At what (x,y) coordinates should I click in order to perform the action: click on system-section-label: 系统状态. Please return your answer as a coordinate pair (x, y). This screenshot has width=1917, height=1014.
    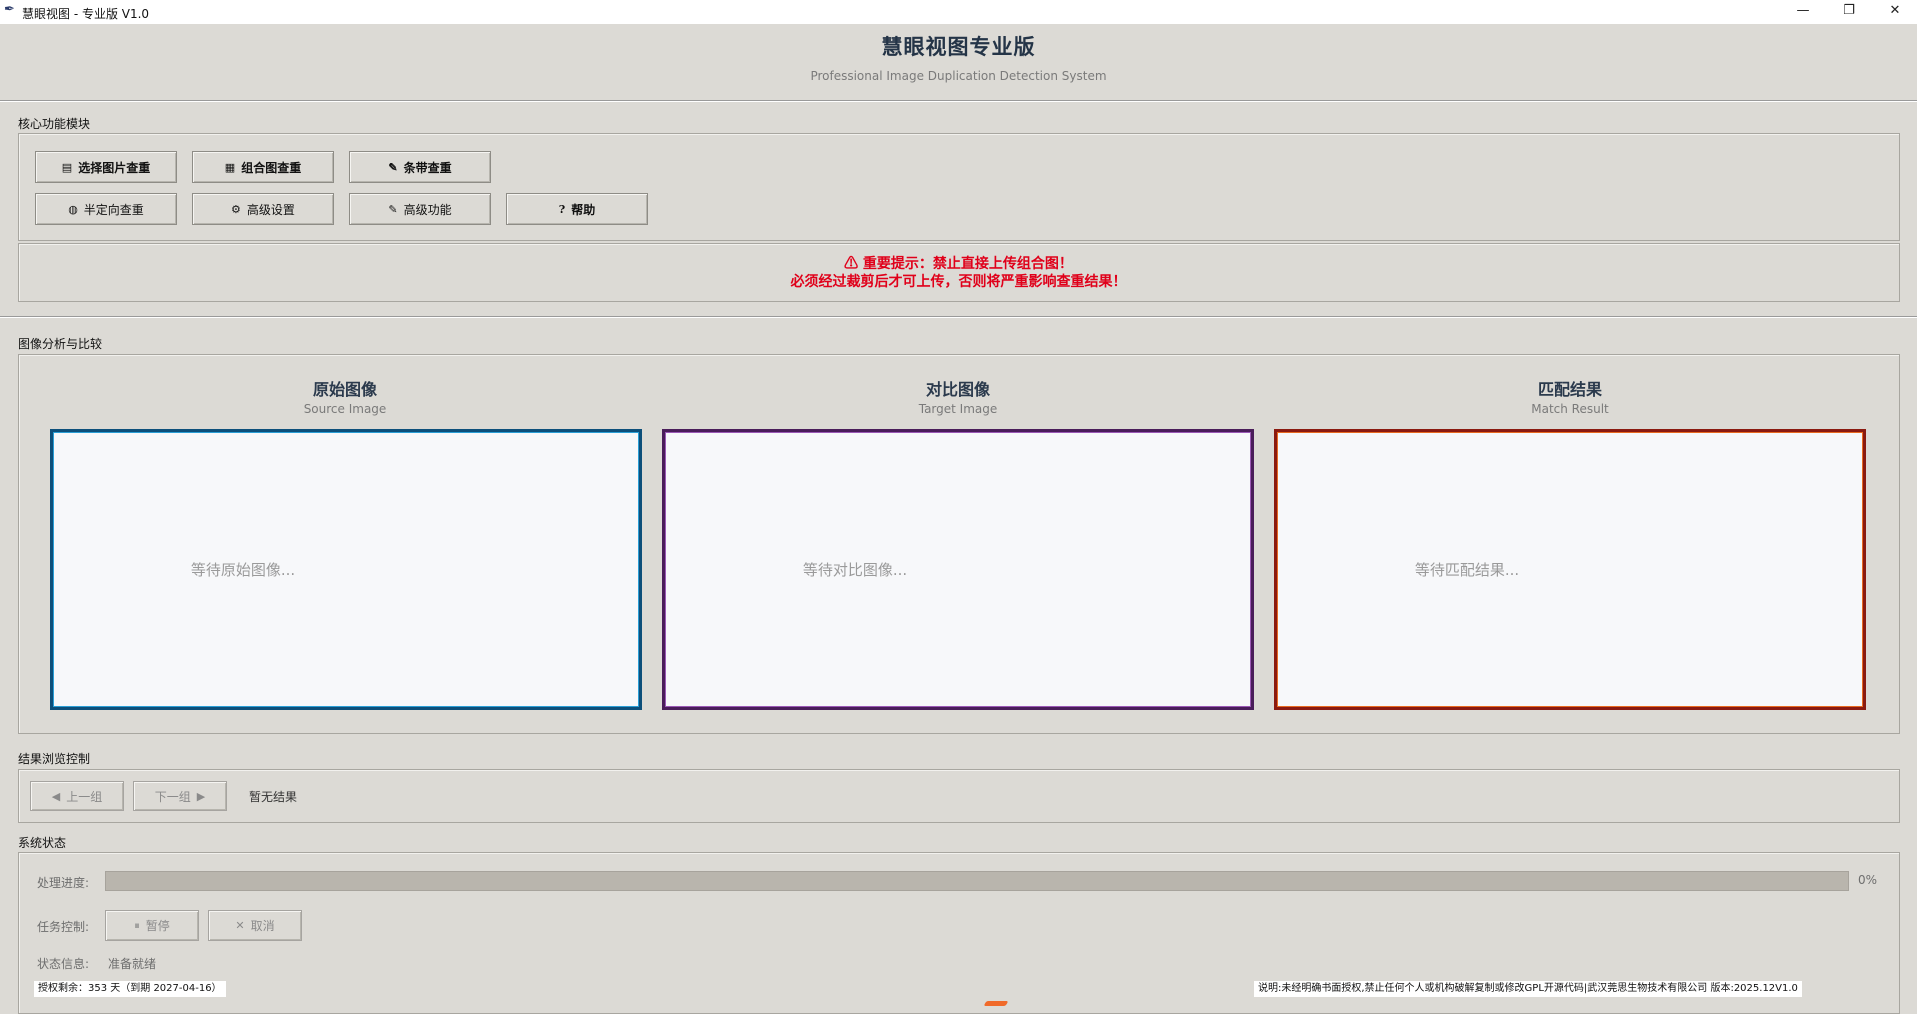
    Looking at the image, I should click on (42, 843).